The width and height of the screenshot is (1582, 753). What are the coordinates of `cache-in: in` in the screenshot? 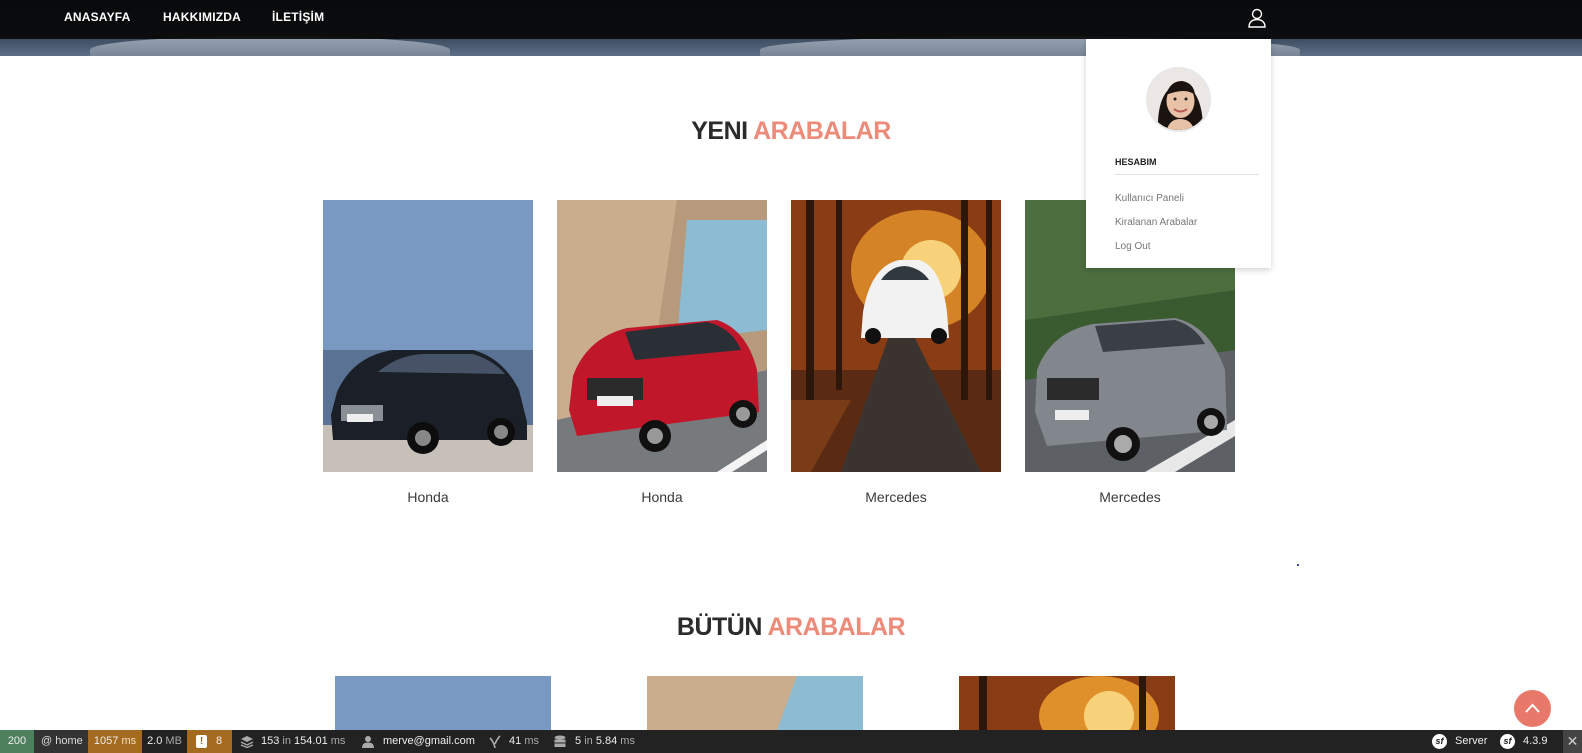 It's located at (286, 741).